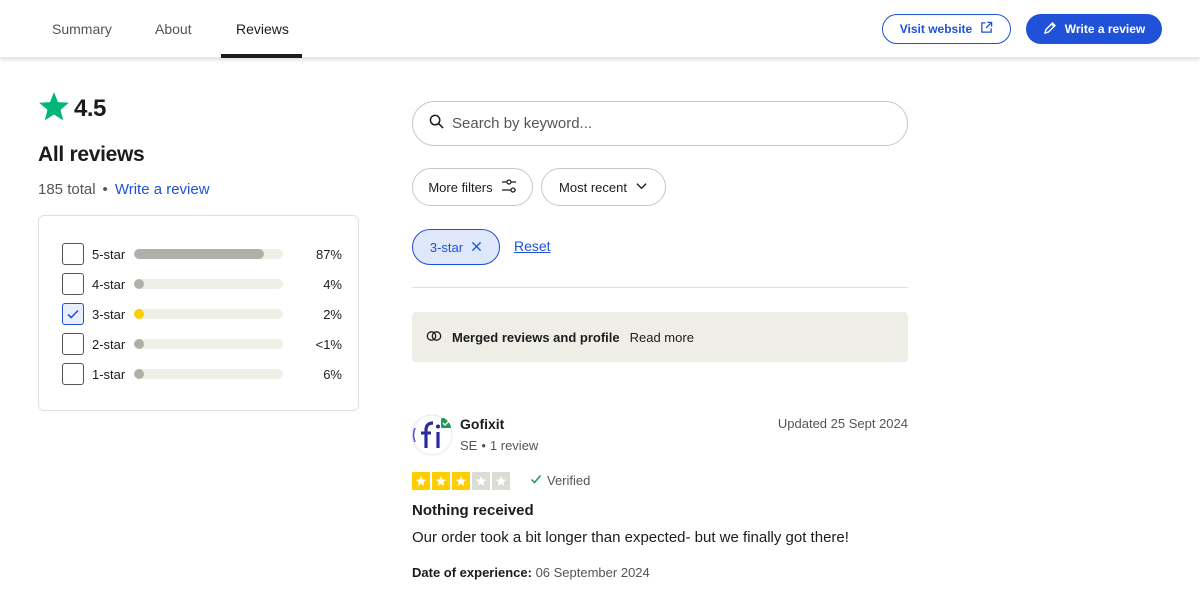 This screenshot has width=1200, height=611. I want to click on search-input, so click(662, 123).